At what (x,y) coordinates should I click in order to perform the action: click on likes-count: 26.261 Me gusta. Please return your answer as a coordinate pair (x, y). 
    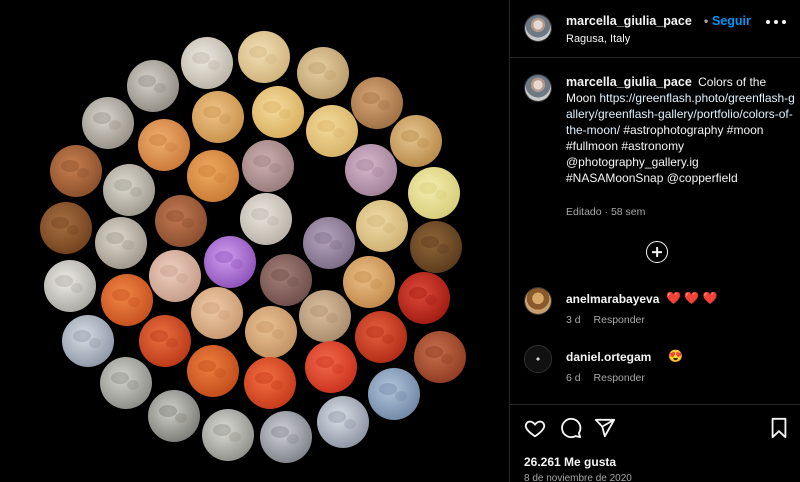
    Looking at the image, I should click on (570, 462).